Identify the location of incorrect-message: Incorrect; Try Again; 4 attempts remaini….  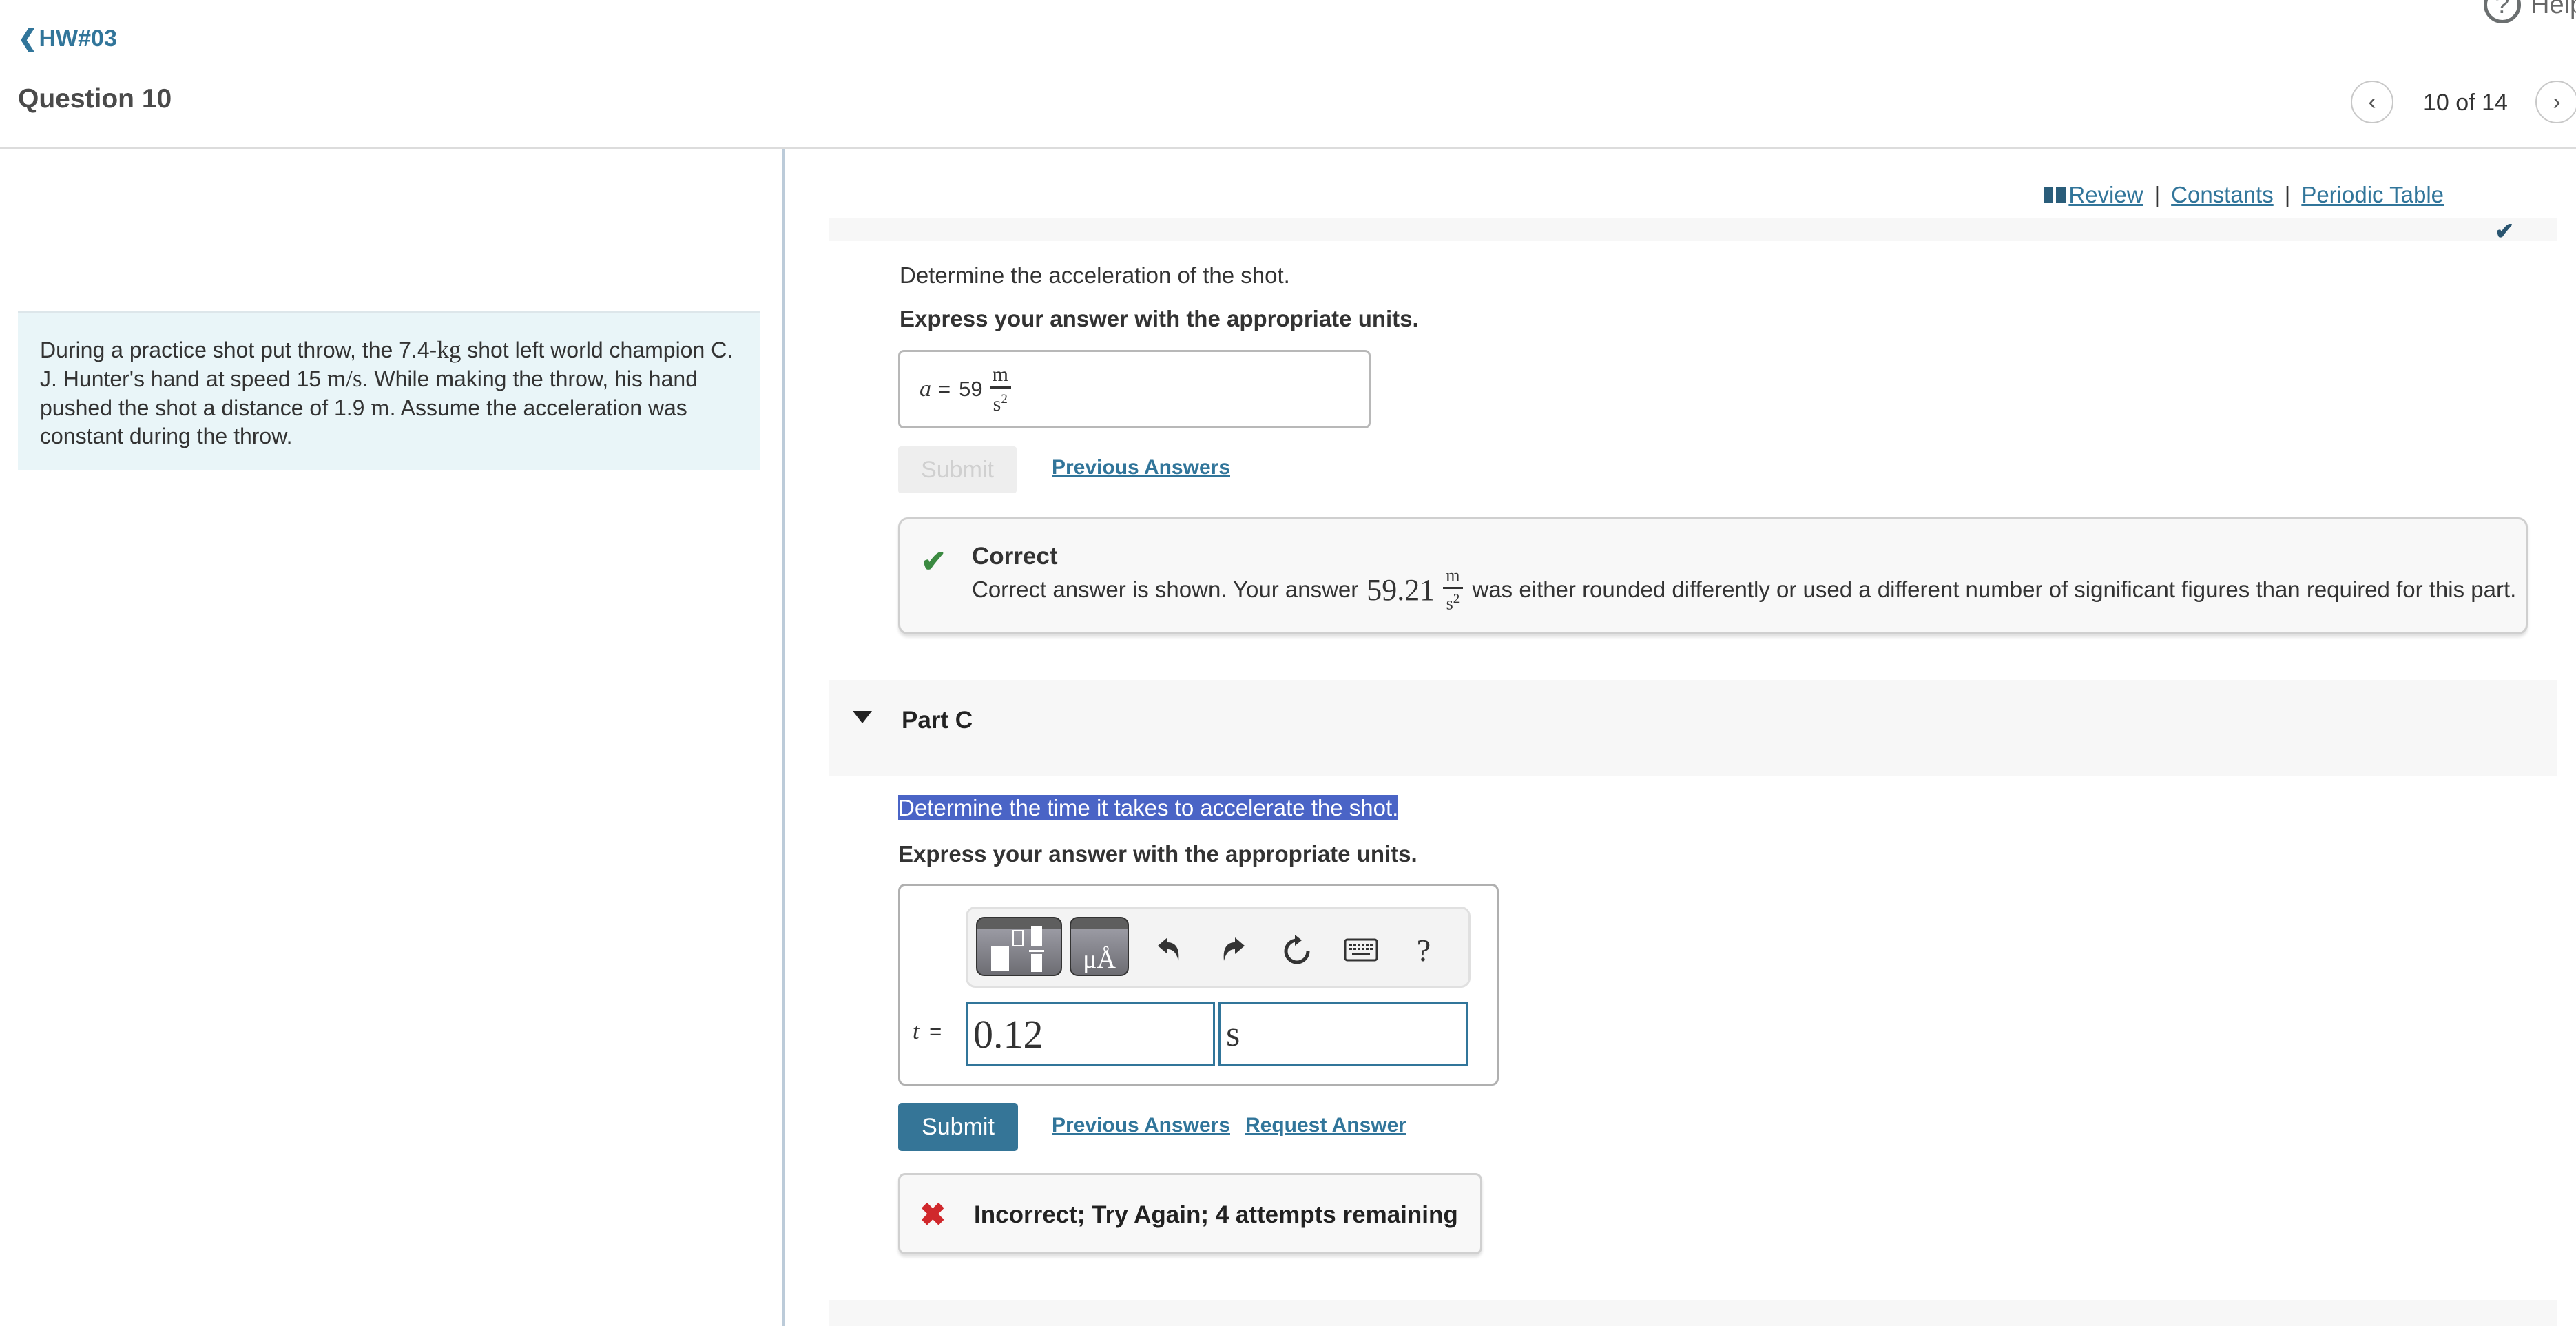
(1216, 1214).